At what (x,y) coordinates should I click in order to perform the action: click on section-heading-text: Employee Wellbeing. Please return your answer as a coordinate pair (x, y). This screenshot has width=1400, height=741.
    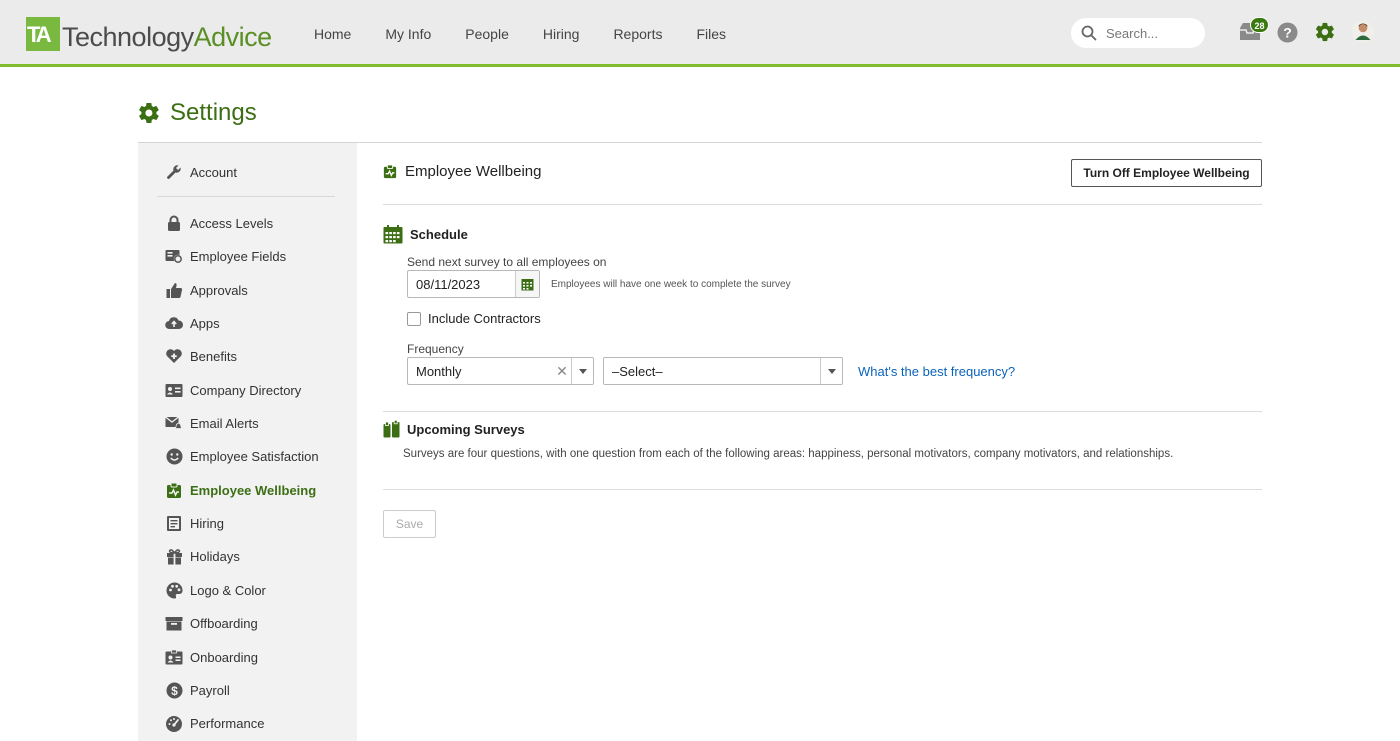
    Looking at the image, I should click on (473, 171).